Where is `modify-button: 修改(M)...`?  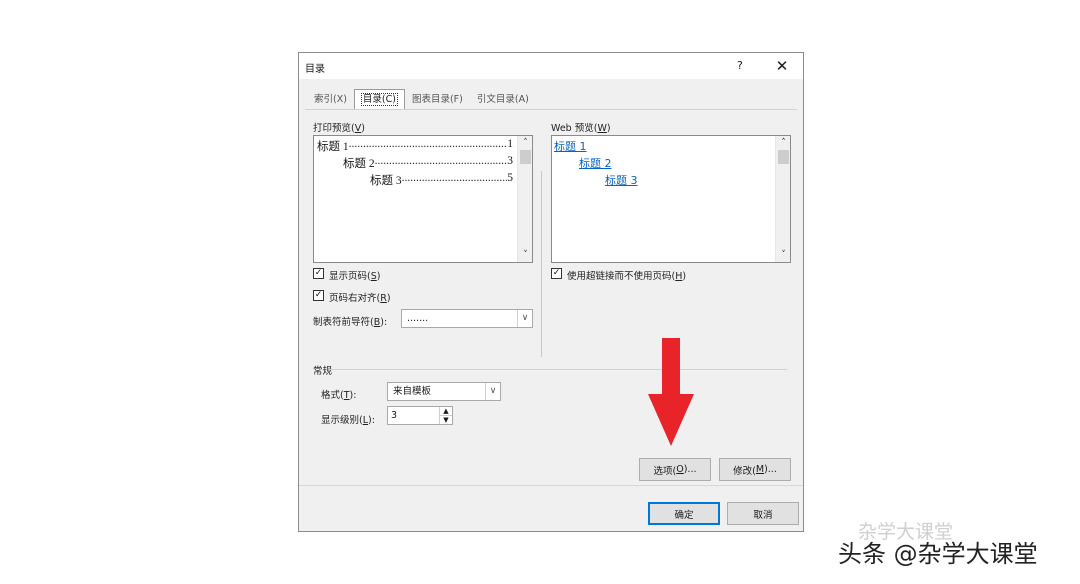 modify-button: 修改(M)... is located at coordinates (755, 469).